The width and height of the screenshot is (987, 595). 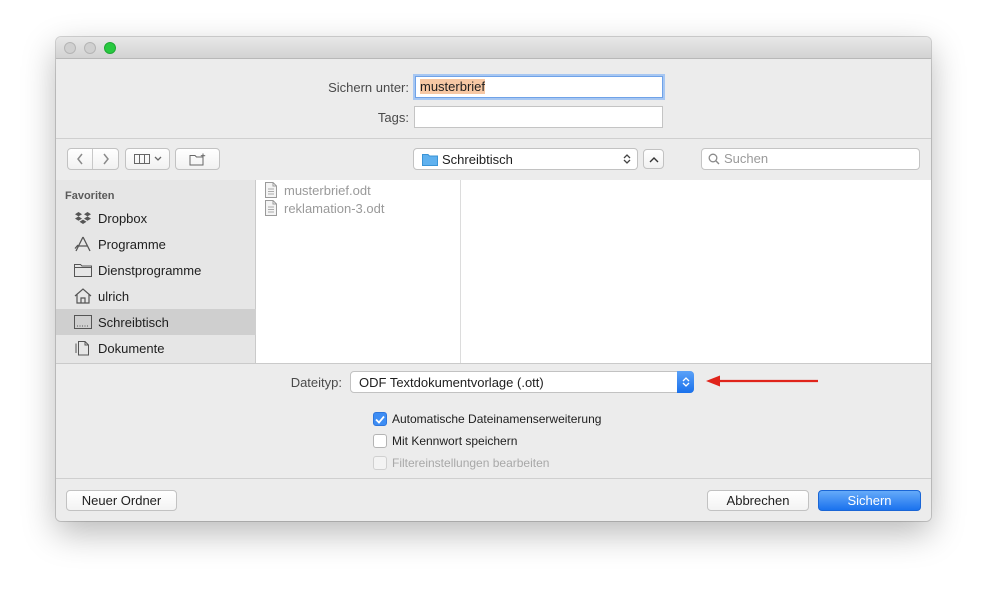 I want to click on sidebar-item-schreibtisch: Schreibtisch, so click(x=156, y=322).